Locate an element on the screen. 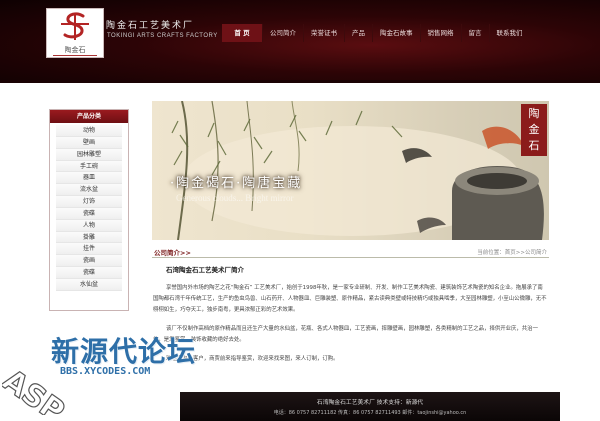  category-item: 挂件 is located at coordinates (89, 249).